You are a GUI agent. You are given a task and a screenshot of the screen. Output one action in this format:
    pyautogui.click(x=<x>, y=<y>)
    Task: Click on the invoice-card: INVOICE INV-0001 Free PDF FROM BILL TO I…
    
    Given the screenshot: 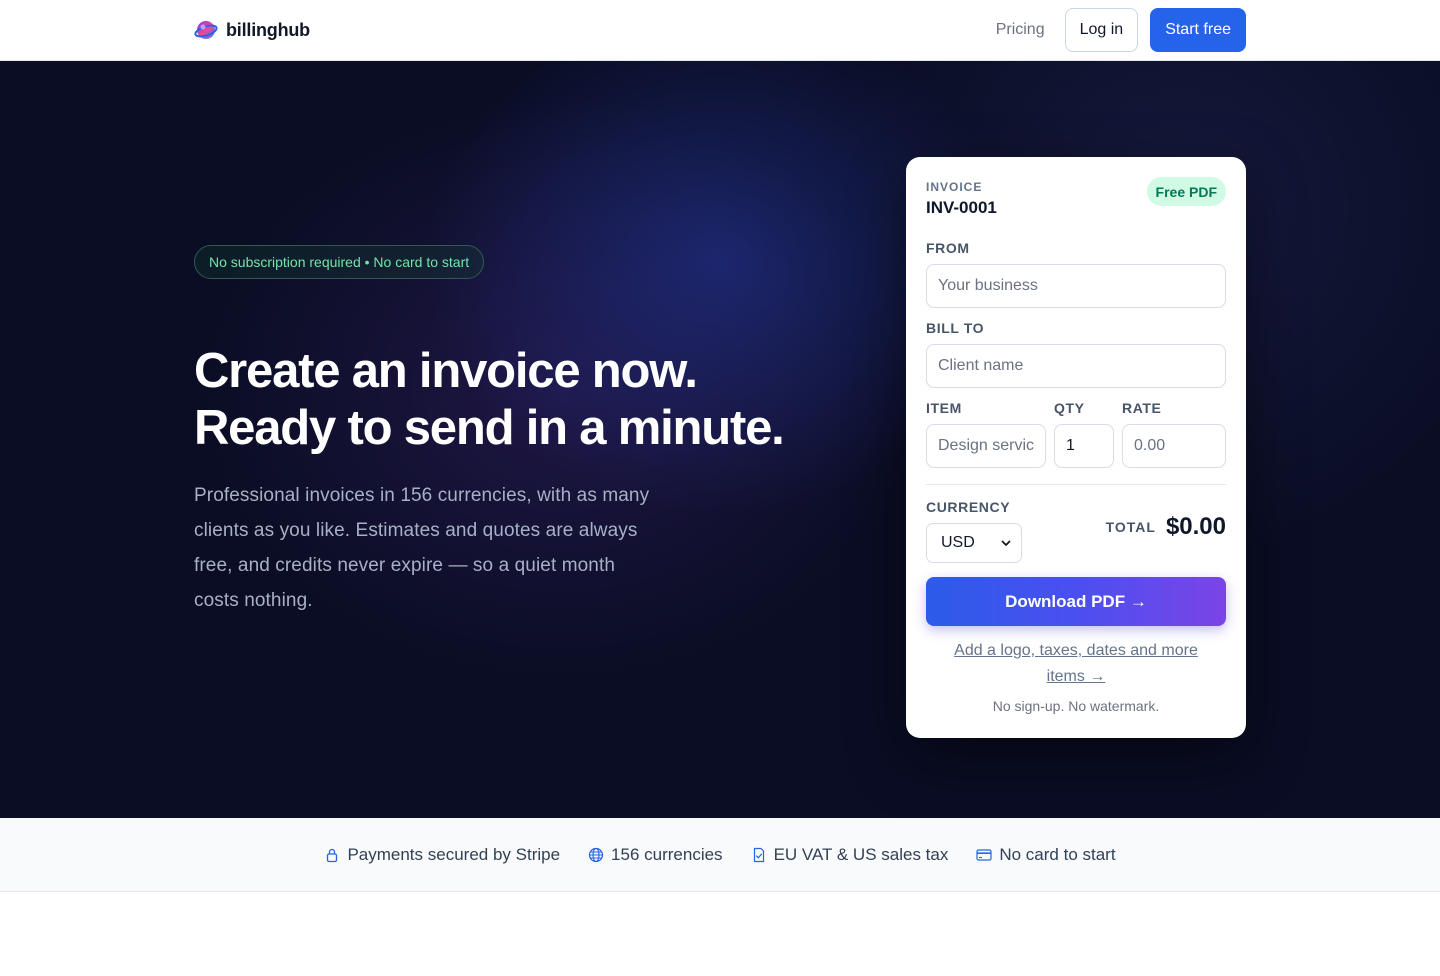 What is the action you would take?
    pyautogui.click(x=1076, y=447)
    